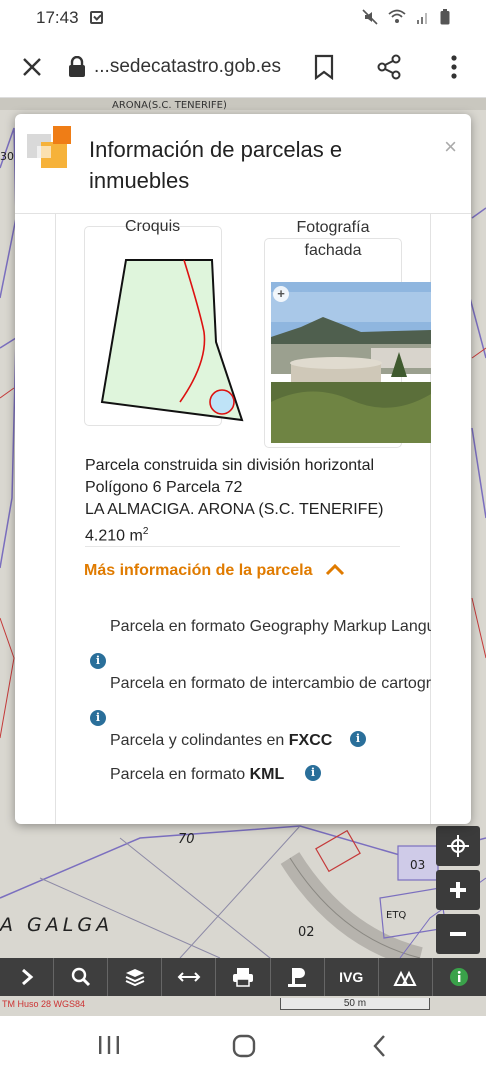  I want to click on scale-bar: TM Huso 28 WGS84 50 m, so click(243, 1006).